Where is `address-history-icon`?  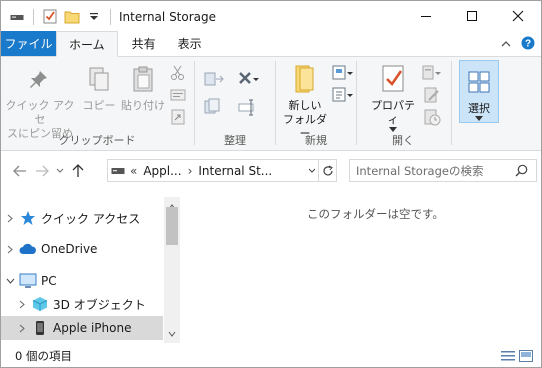
address-history-icon is located at coordinates (312, 172).